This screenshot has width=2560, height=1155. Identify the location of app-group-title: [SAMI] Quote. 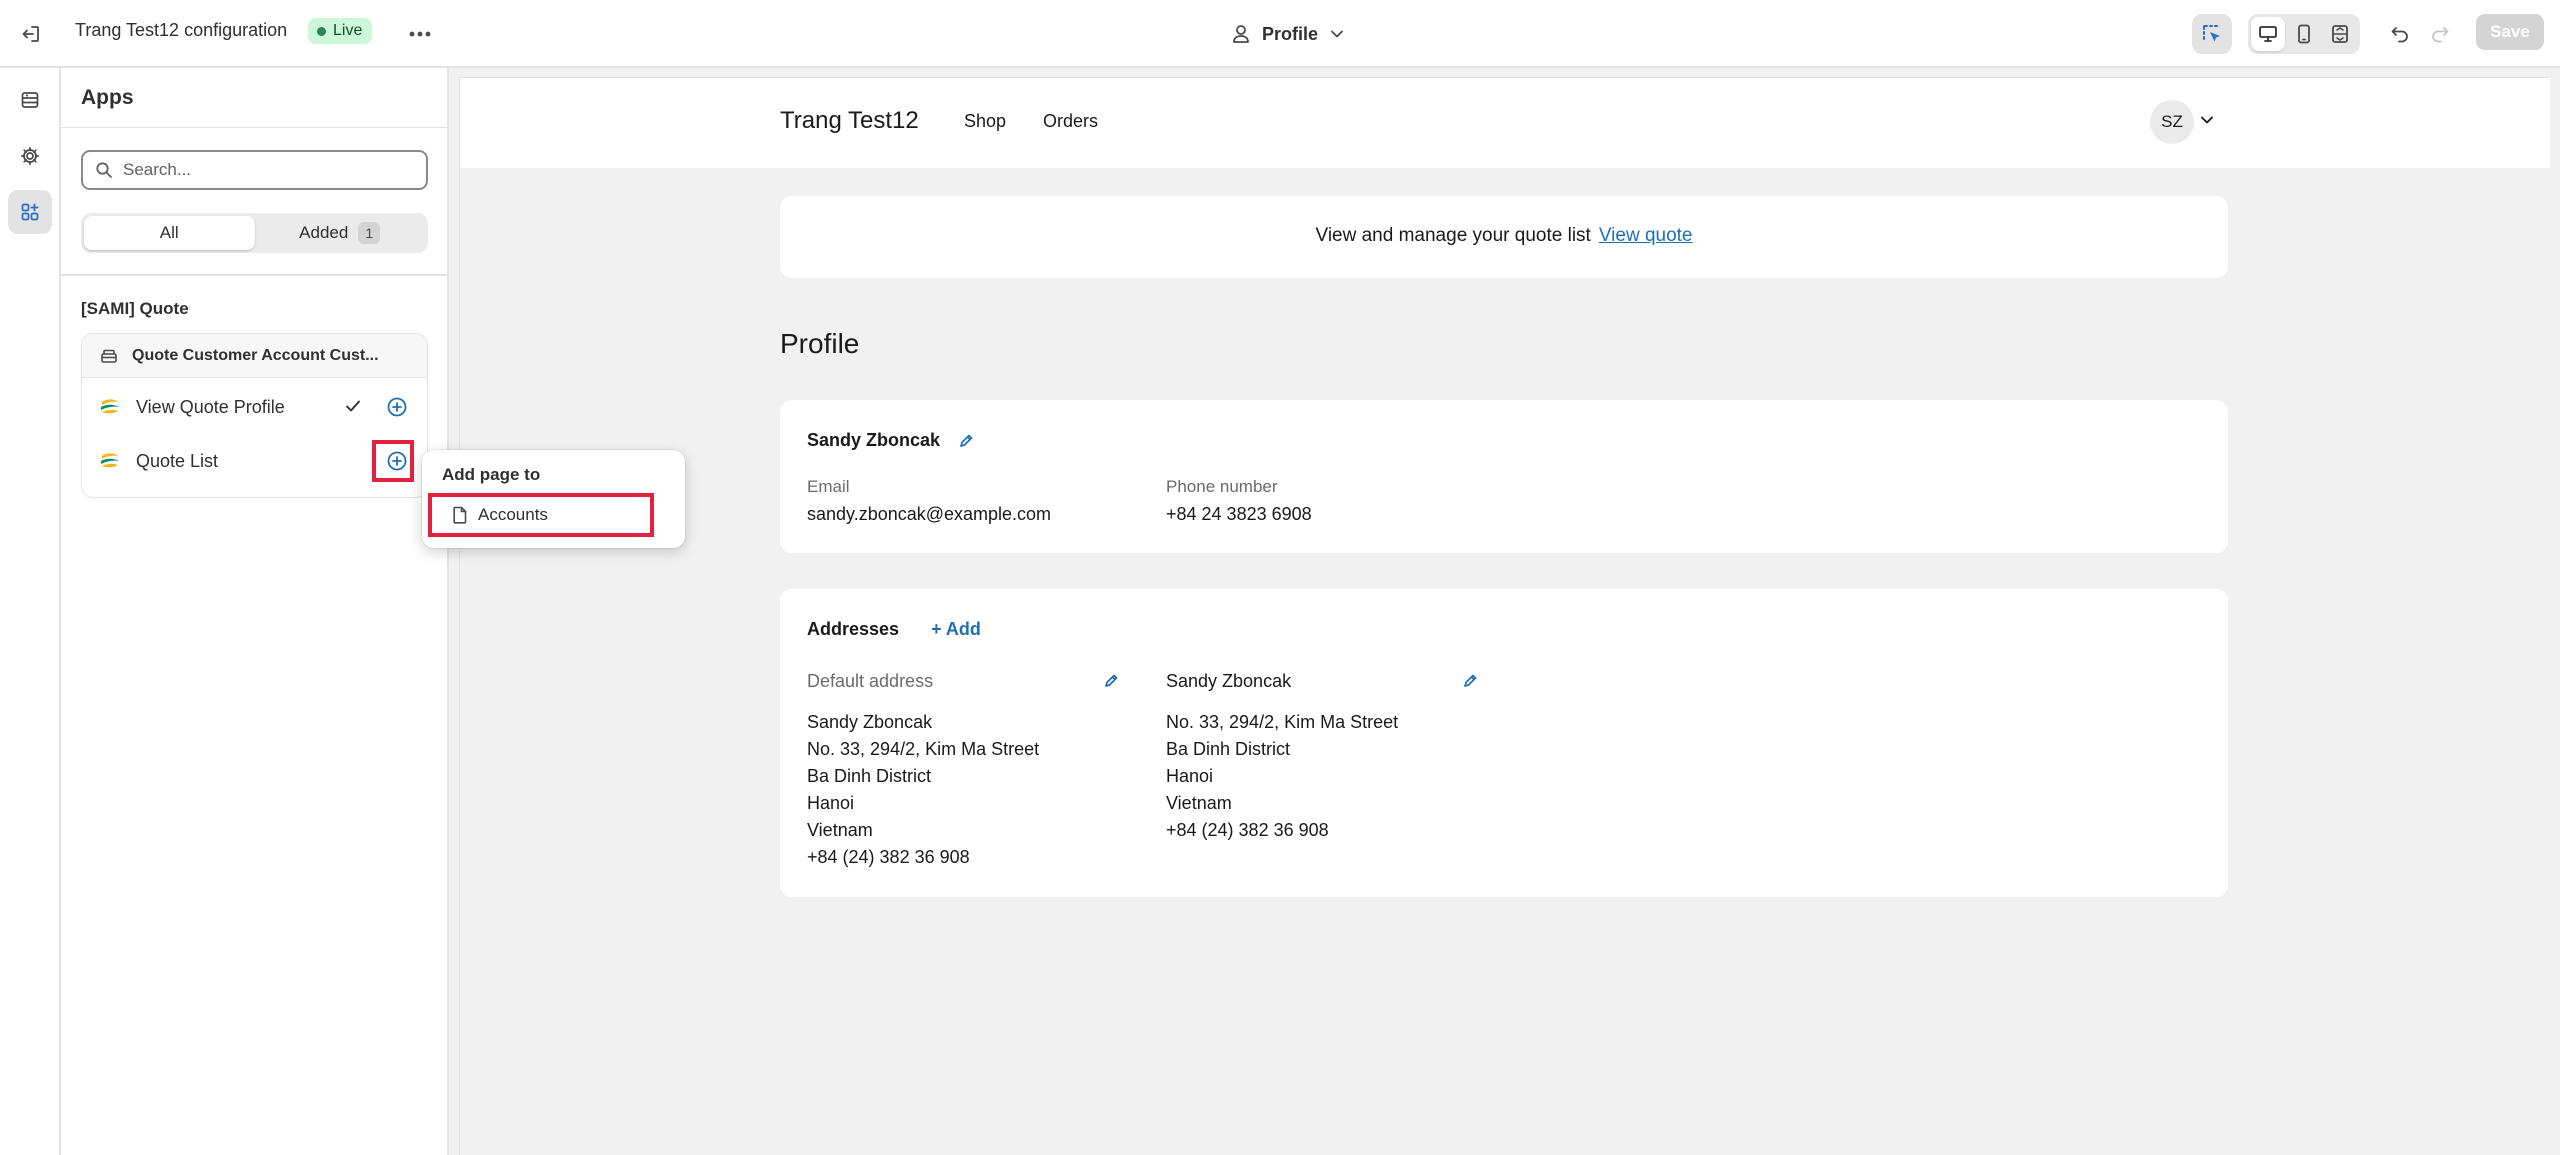
(135, 308).